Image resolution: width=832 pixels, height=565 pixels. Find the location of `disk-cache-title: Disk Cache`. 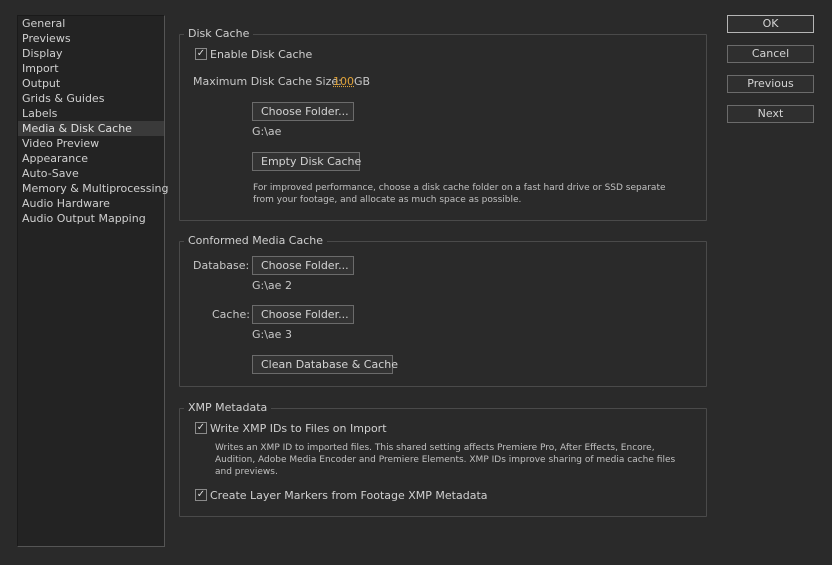

disk-cache-title: Disk Cache is located at coordinates (219, 33).